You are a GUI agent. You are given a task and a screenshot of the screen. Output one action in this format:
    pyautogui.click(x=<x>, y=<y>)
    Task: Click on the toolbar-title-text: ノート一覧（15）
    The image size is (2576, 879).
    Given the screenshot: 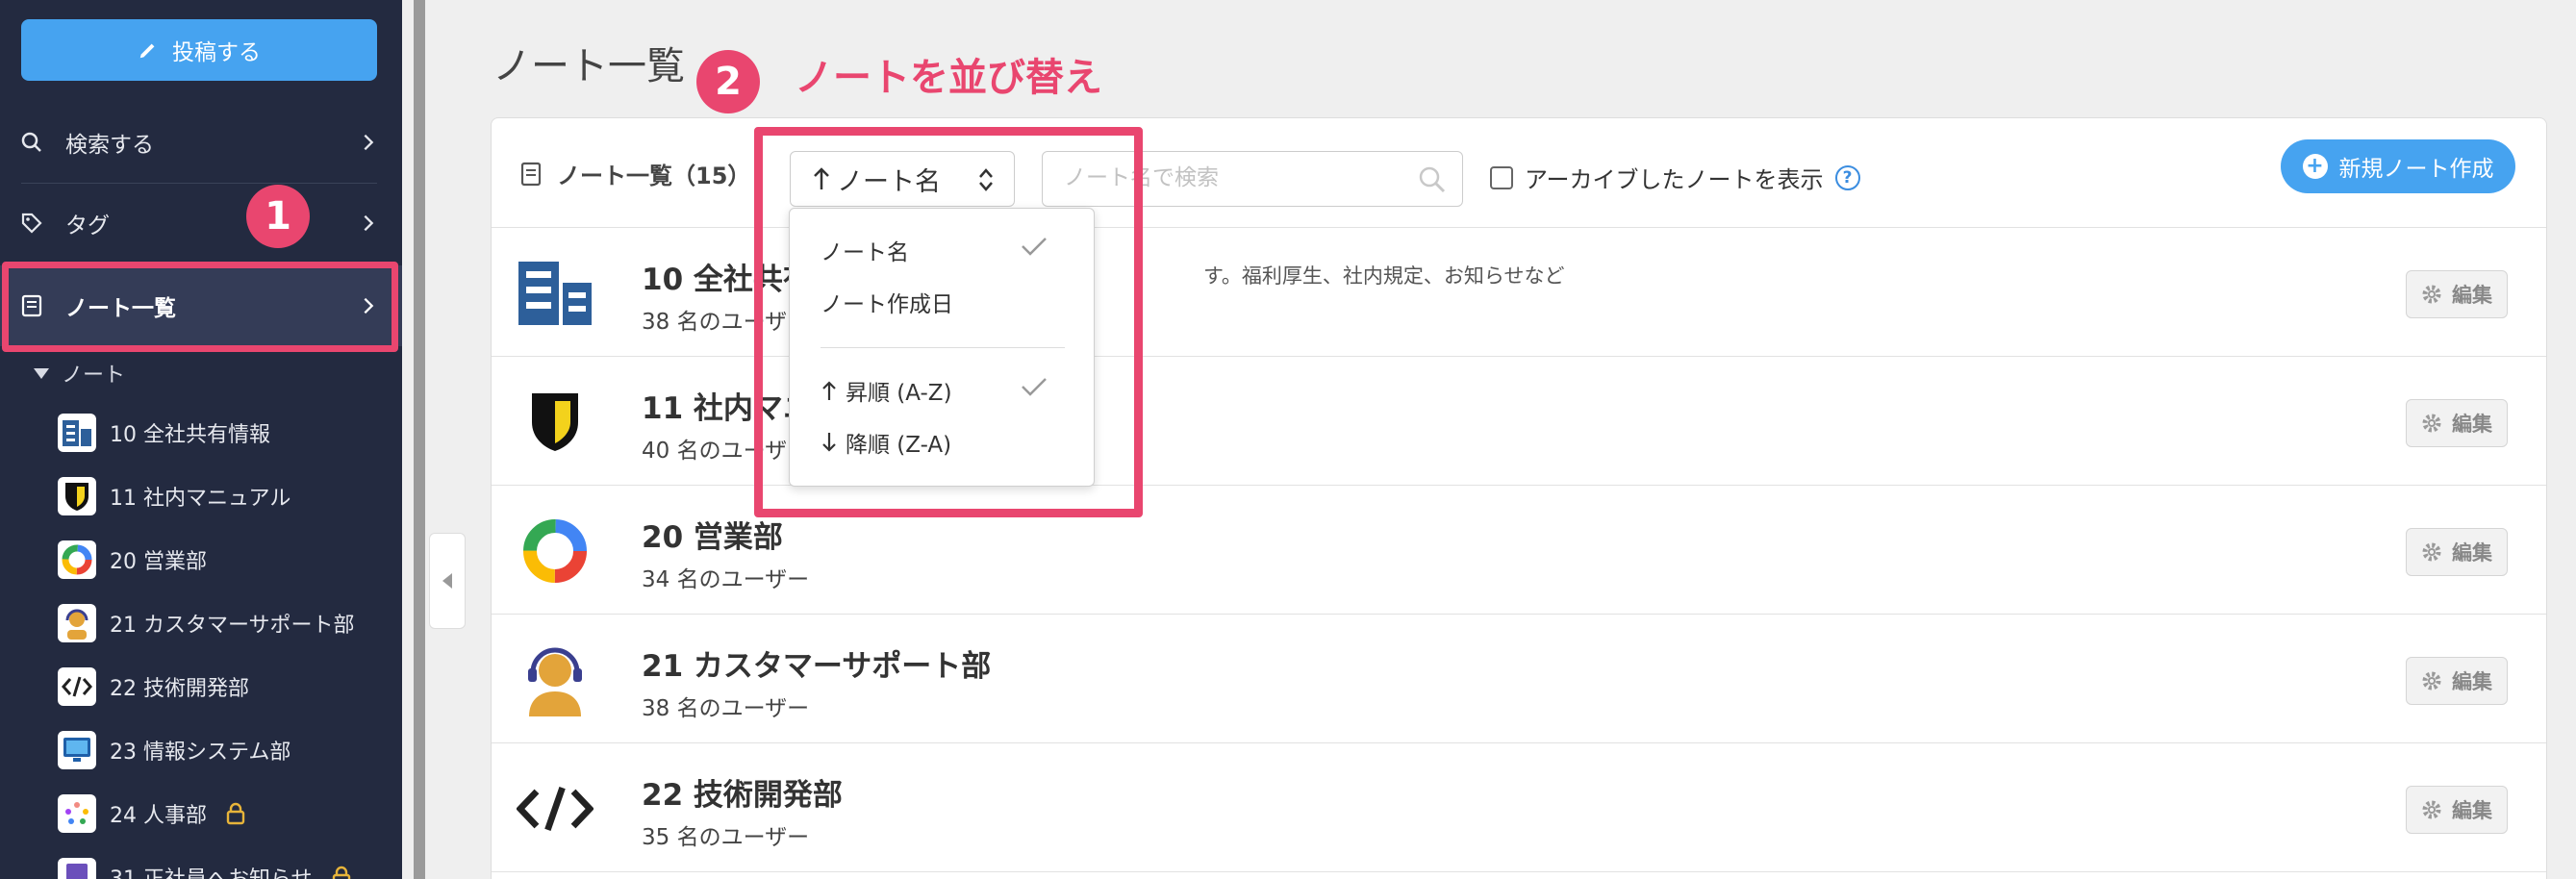 What is the action you would take?
    pyautogui.click(x=654, y=176)
    